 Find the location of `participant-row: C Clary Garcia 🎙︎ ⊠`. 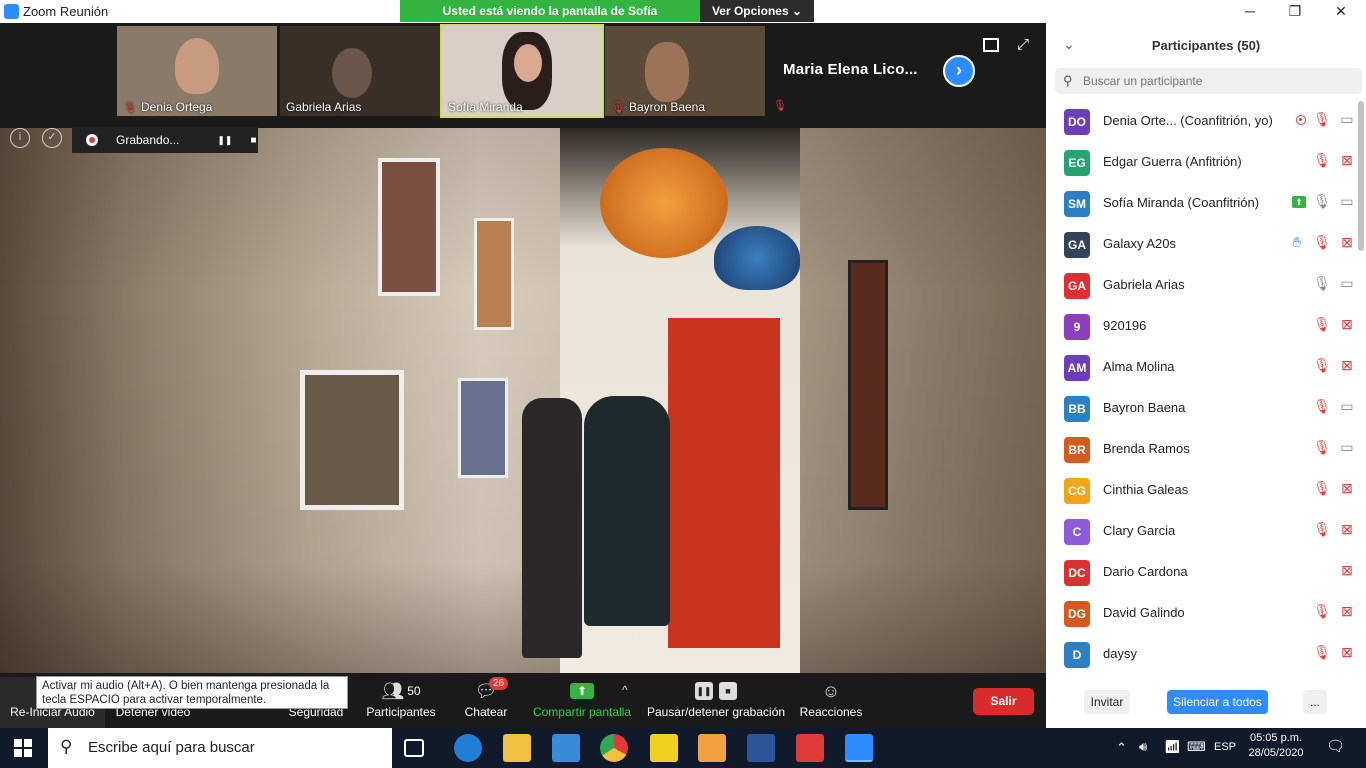

participant-row: C Clary Garcia 🎙︎ ⊠ is located at coordinates (1201, 531).